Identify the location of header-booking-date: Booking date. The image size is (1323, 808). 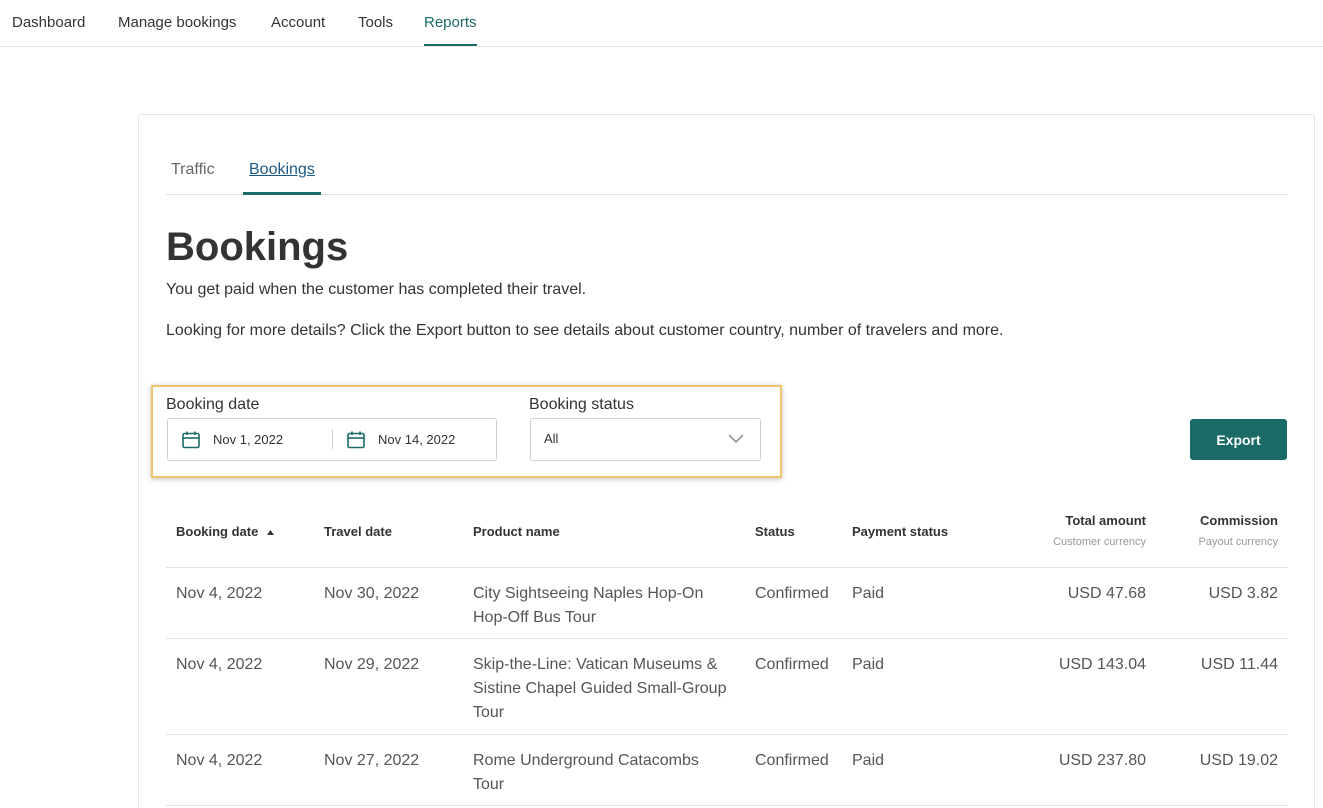
(225, 531).